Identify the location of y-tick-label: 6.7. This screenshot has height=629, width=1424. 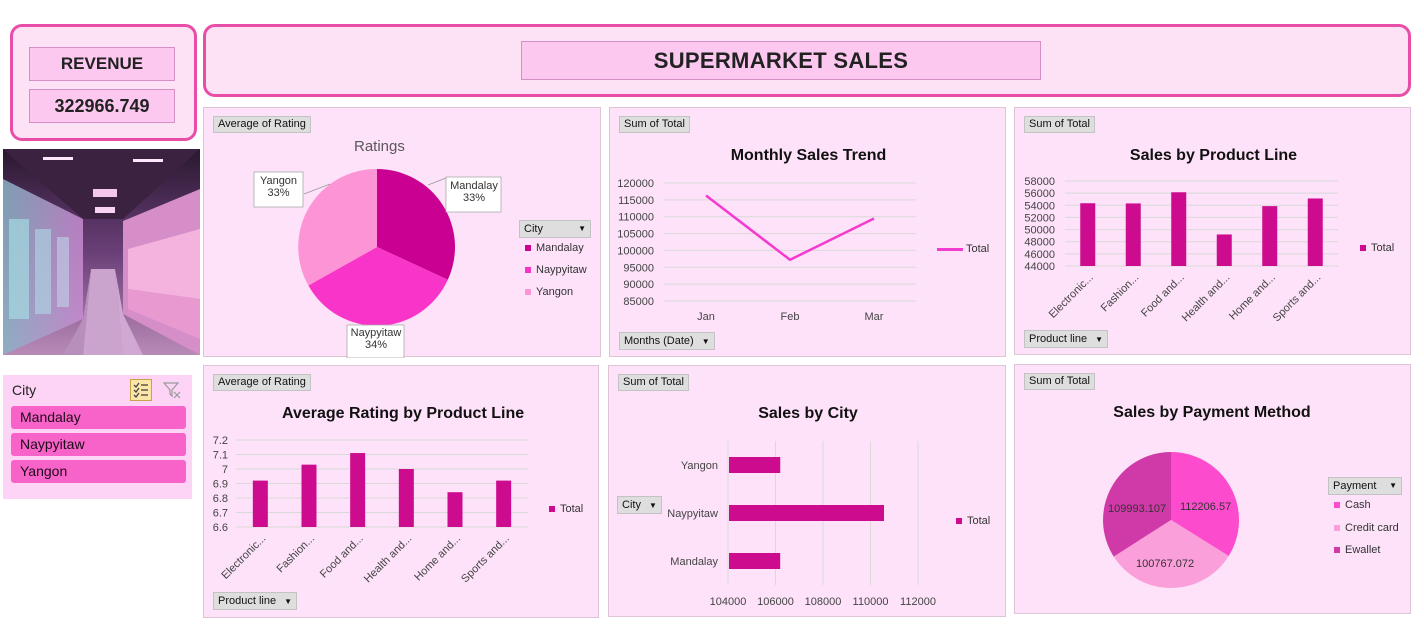
(220, 514).